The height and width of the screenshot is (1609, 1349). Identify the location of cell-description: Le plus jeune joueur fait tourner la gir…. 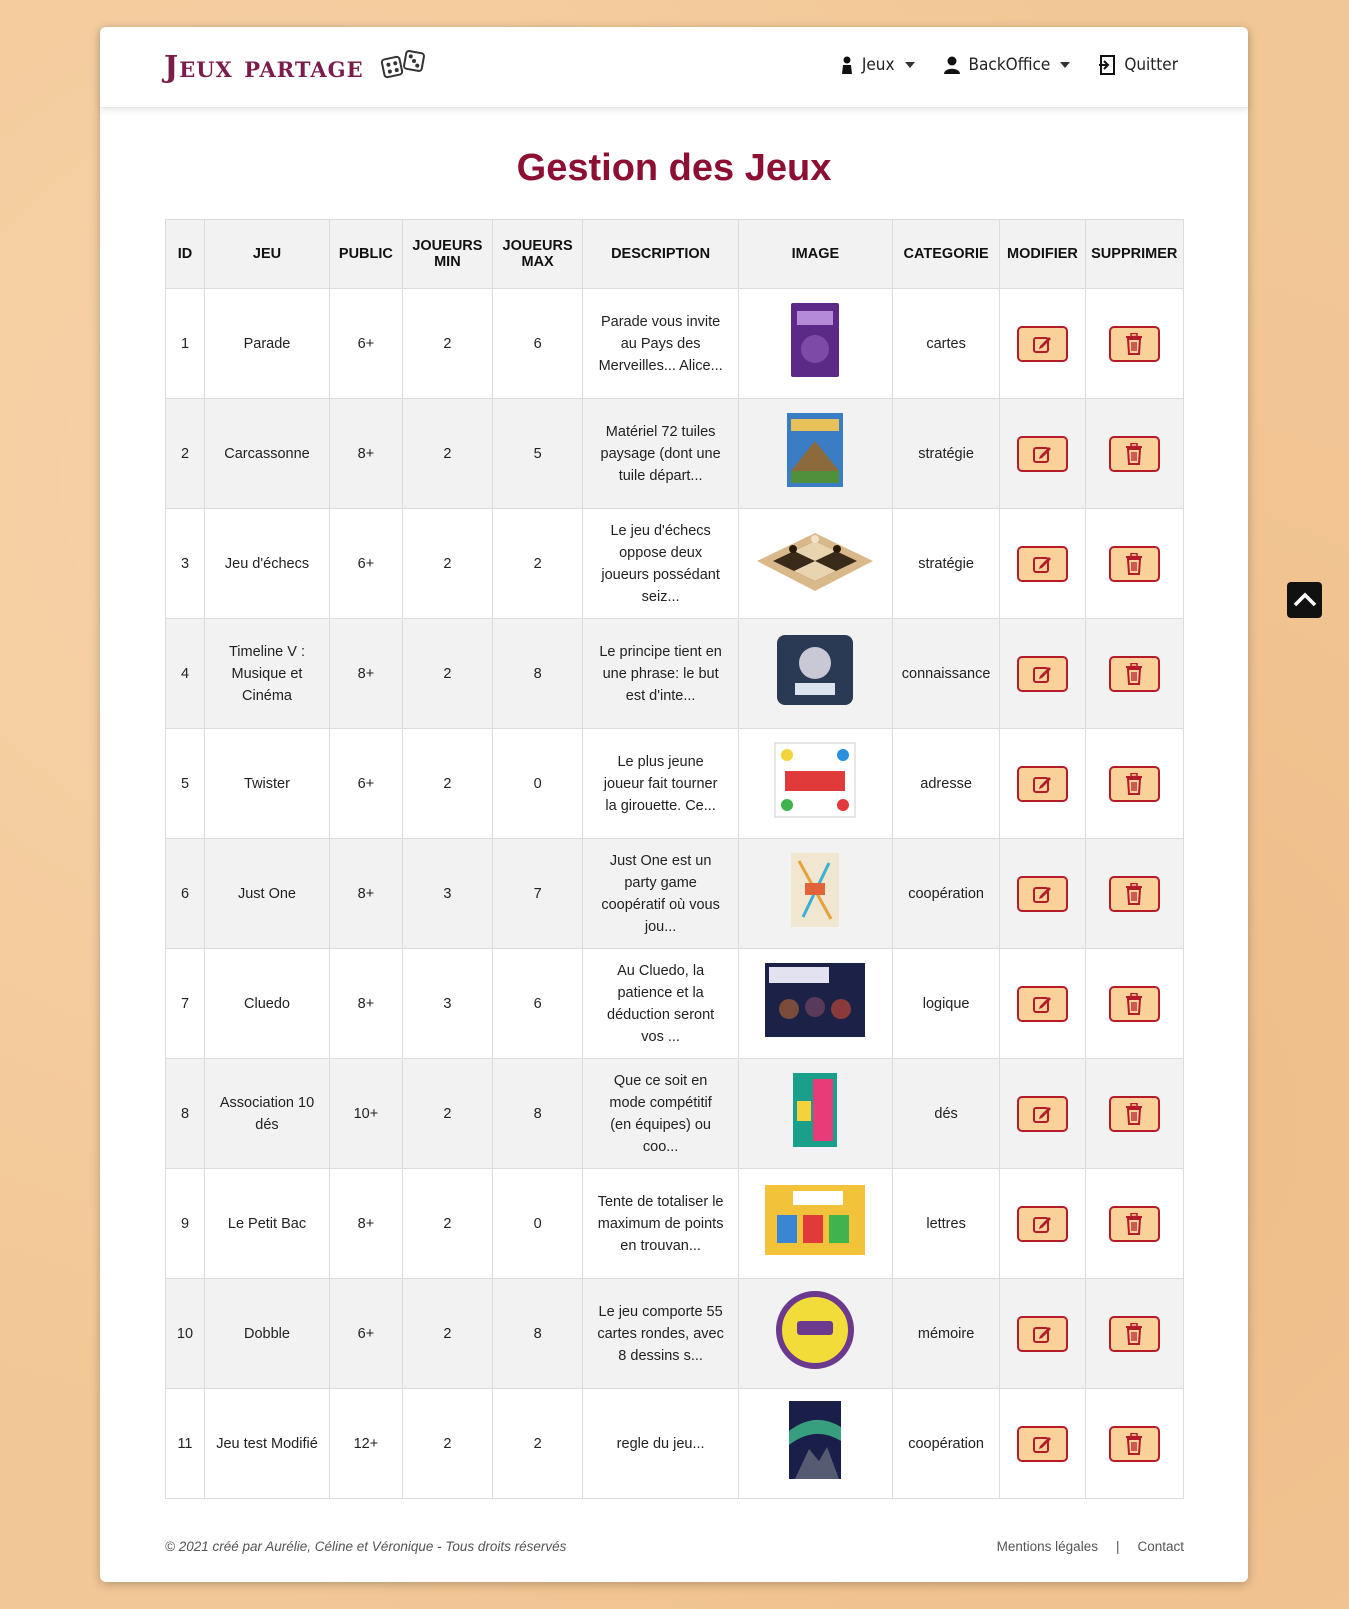
(661, 783).